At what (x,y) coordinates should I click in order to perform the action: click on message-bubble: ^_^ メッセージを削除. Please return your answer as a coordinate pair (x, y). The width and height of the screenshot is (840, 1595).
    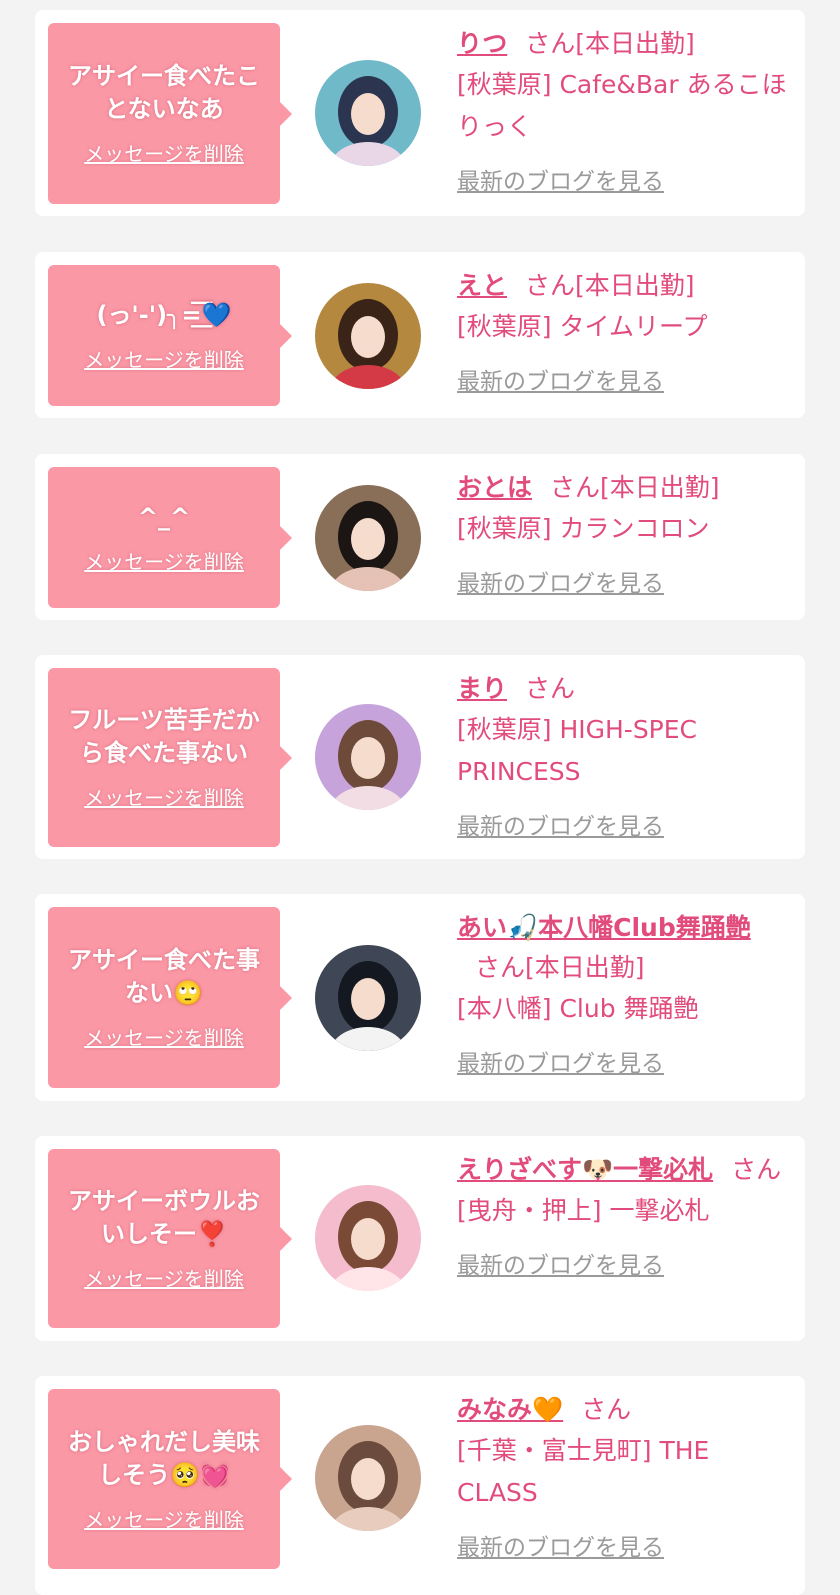
    Looking at the image, I should click on (164, 537).